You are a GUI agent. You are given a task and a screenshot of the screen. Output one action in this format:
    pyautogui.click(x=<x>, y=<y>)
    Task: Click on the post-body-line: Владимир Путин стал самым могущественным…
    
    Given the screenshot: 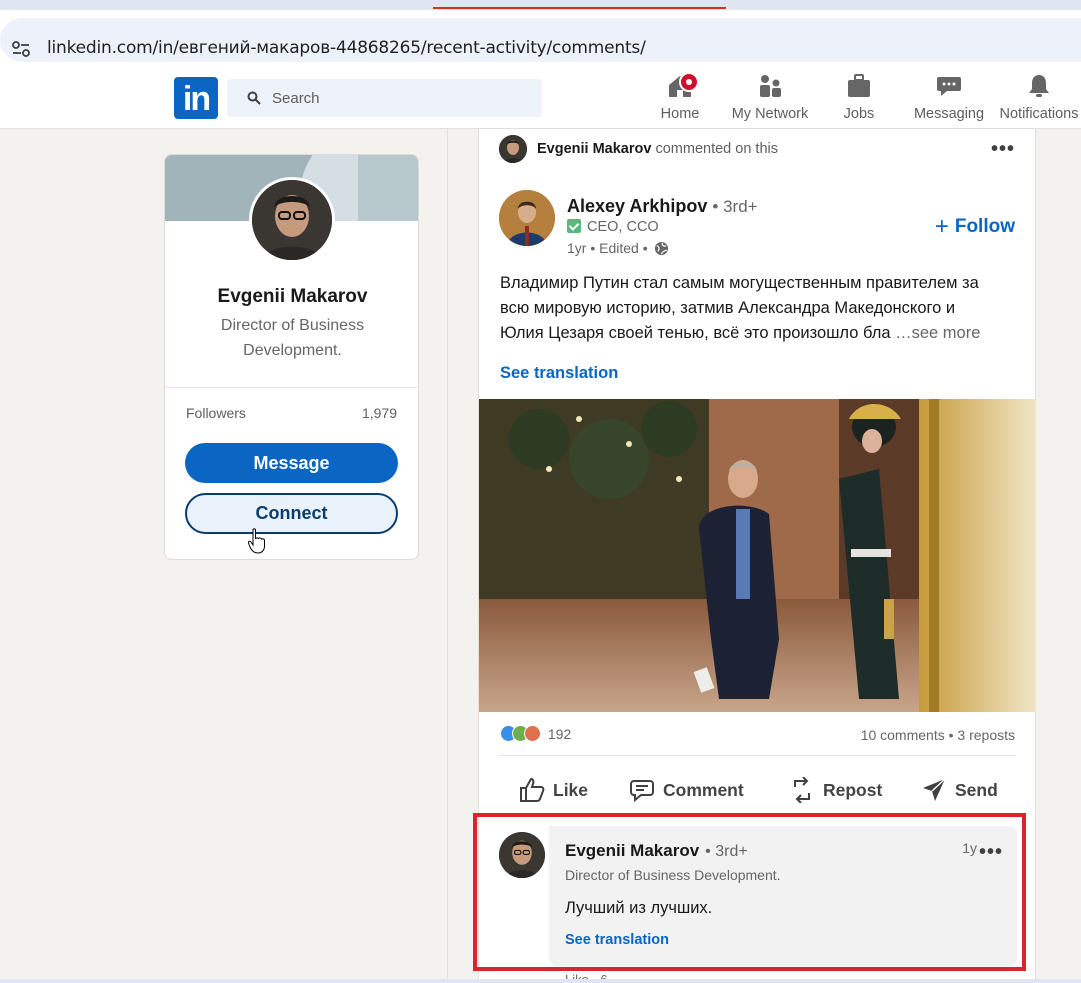 What is the action you would take?
    pyautogui.click(x=739, y=283)
    